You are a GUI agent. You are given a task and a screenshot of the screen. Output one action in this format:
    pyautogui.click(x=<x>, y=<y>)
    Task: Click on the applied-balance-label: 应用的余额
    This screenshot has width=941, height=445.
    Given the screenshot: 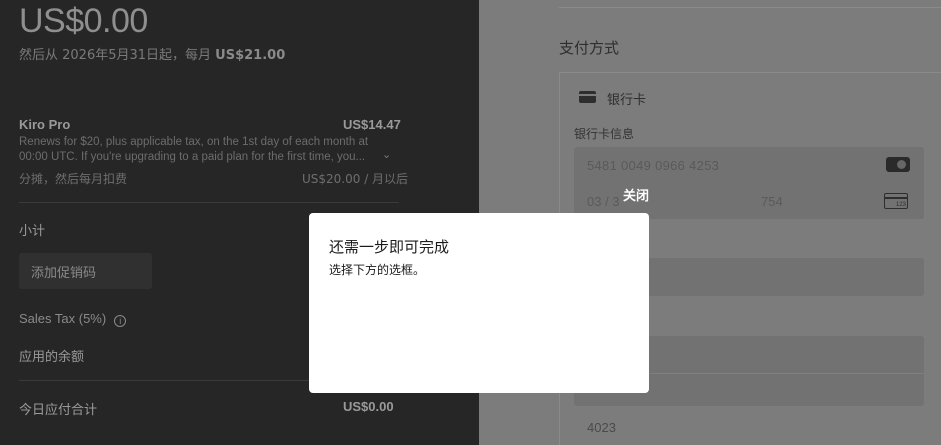 What is the action you would take?
    pyautogui.click(x=52, y=357)
    